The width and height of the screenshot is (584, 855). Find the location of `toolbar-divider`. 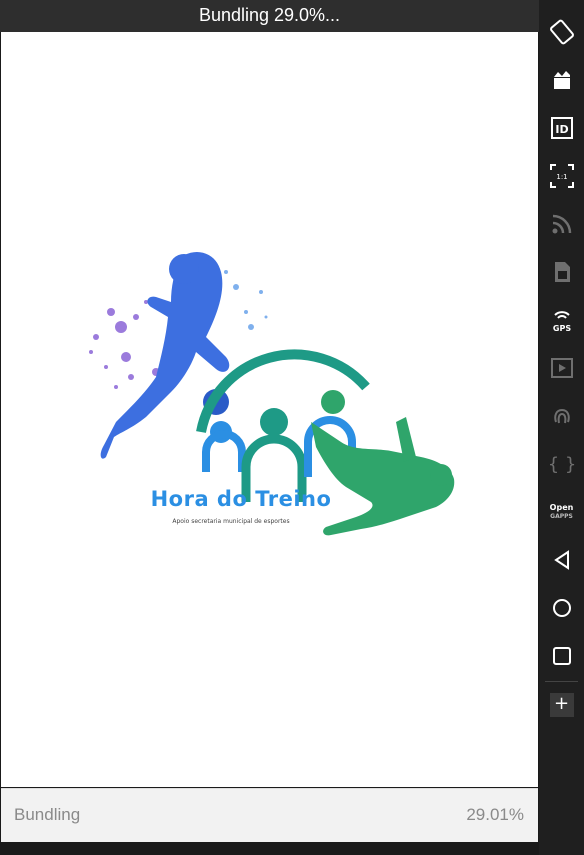

toolbar-divider is located at coordinates (561, 681).